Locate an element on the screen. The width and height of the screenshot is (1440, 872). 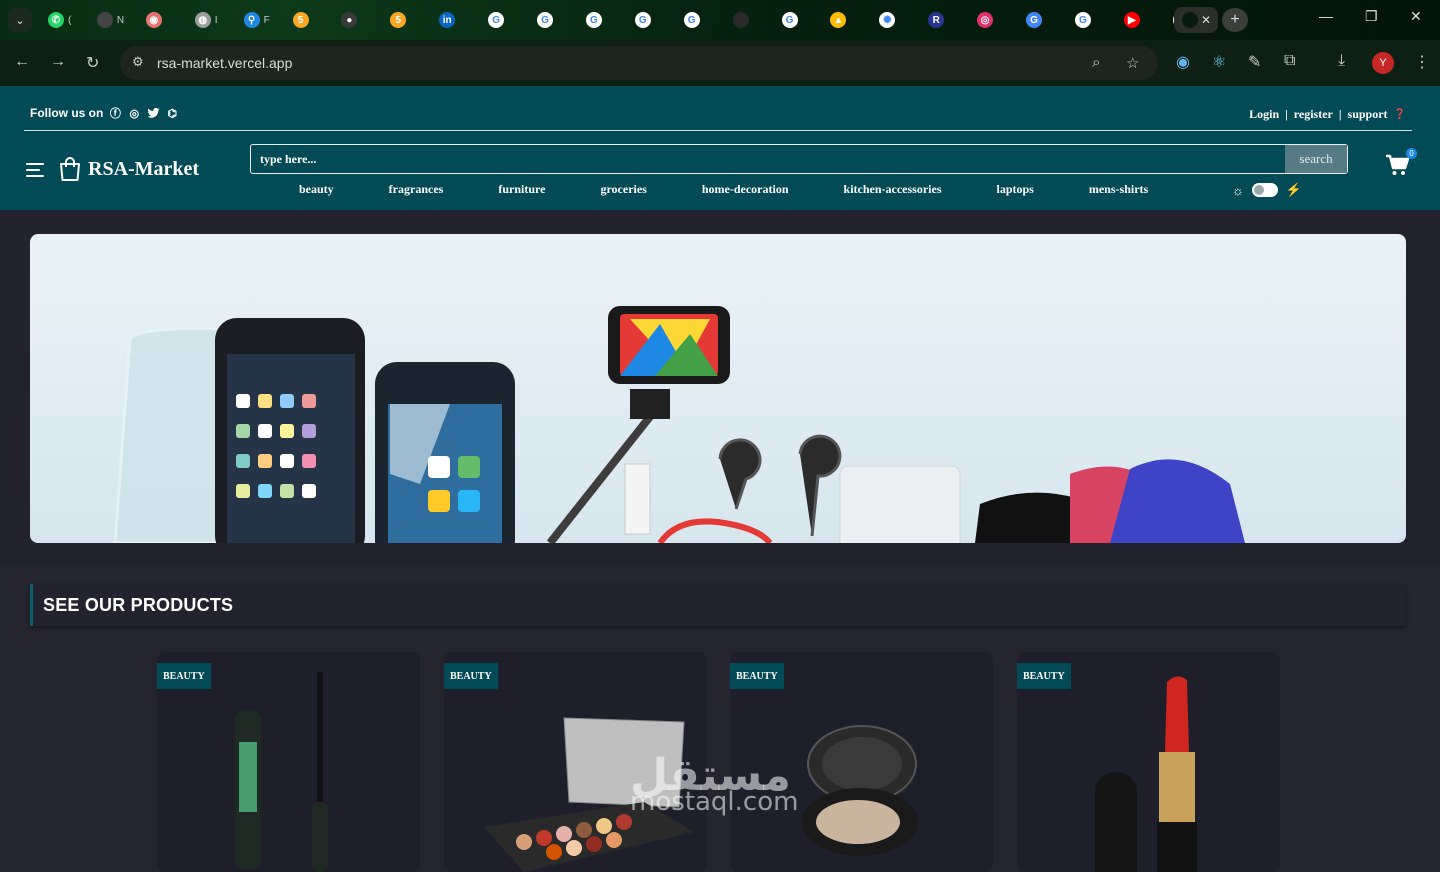
header-divider is located at coordinates (718, 130).